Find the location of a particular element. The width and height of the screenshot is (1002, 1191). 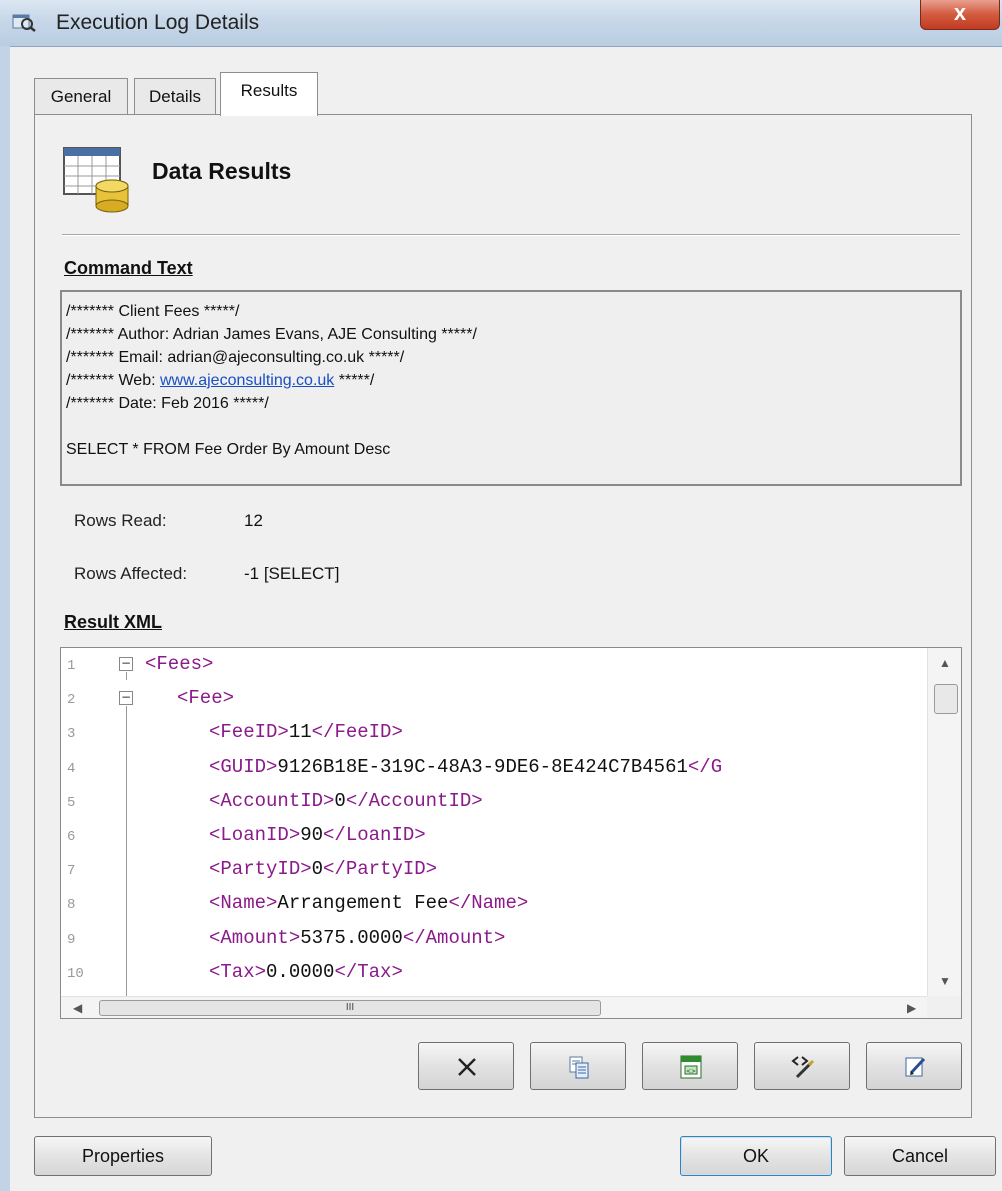

xml-value: 0.0000 is located at coordinates (300, 971).